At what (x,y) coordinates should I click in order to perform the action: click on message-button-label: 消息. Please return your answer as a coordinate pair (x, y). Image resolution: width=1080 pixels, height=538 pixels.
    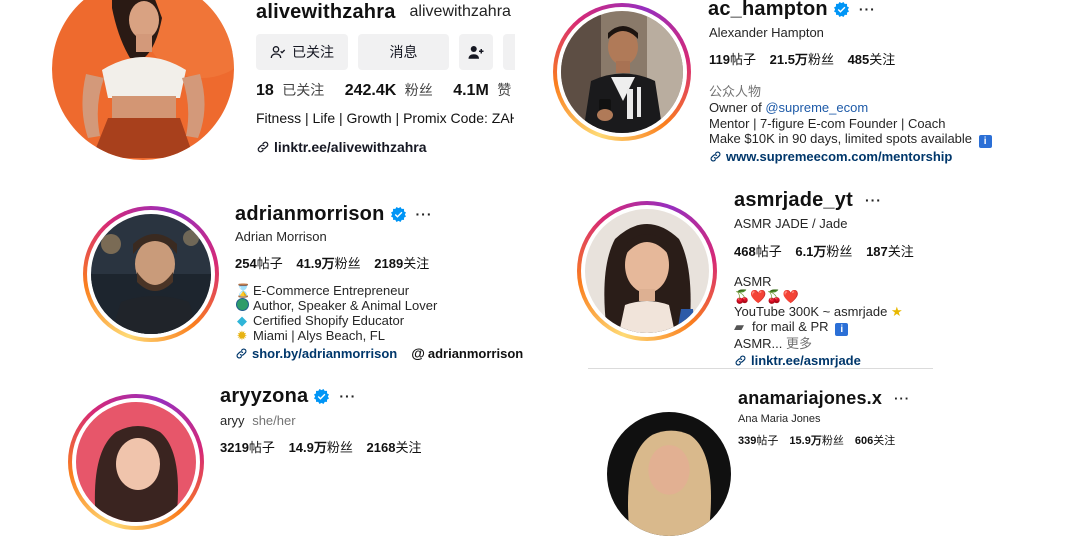
    Looking at the image, I should click on (403, 52).